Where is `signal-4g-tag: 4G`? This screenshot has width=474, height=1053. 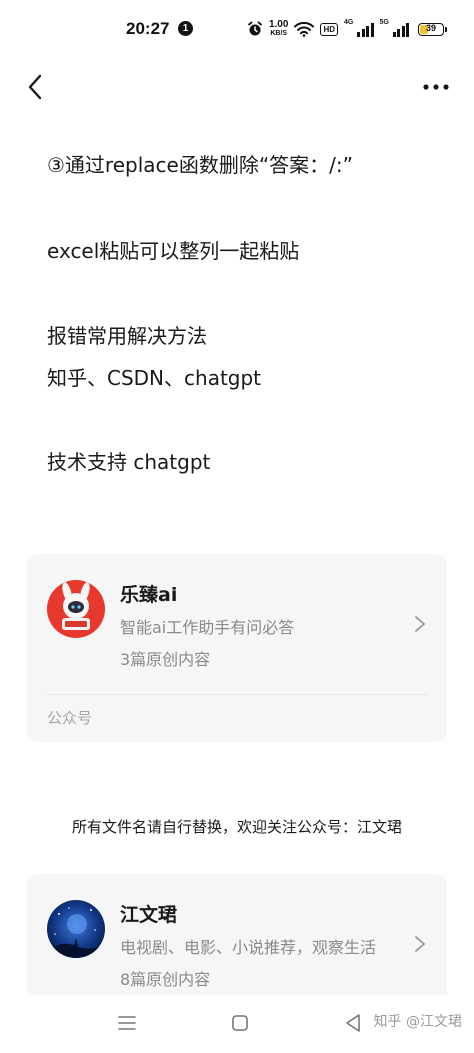
signal-4g-tag: 4G is located at coordinates (349, 22).